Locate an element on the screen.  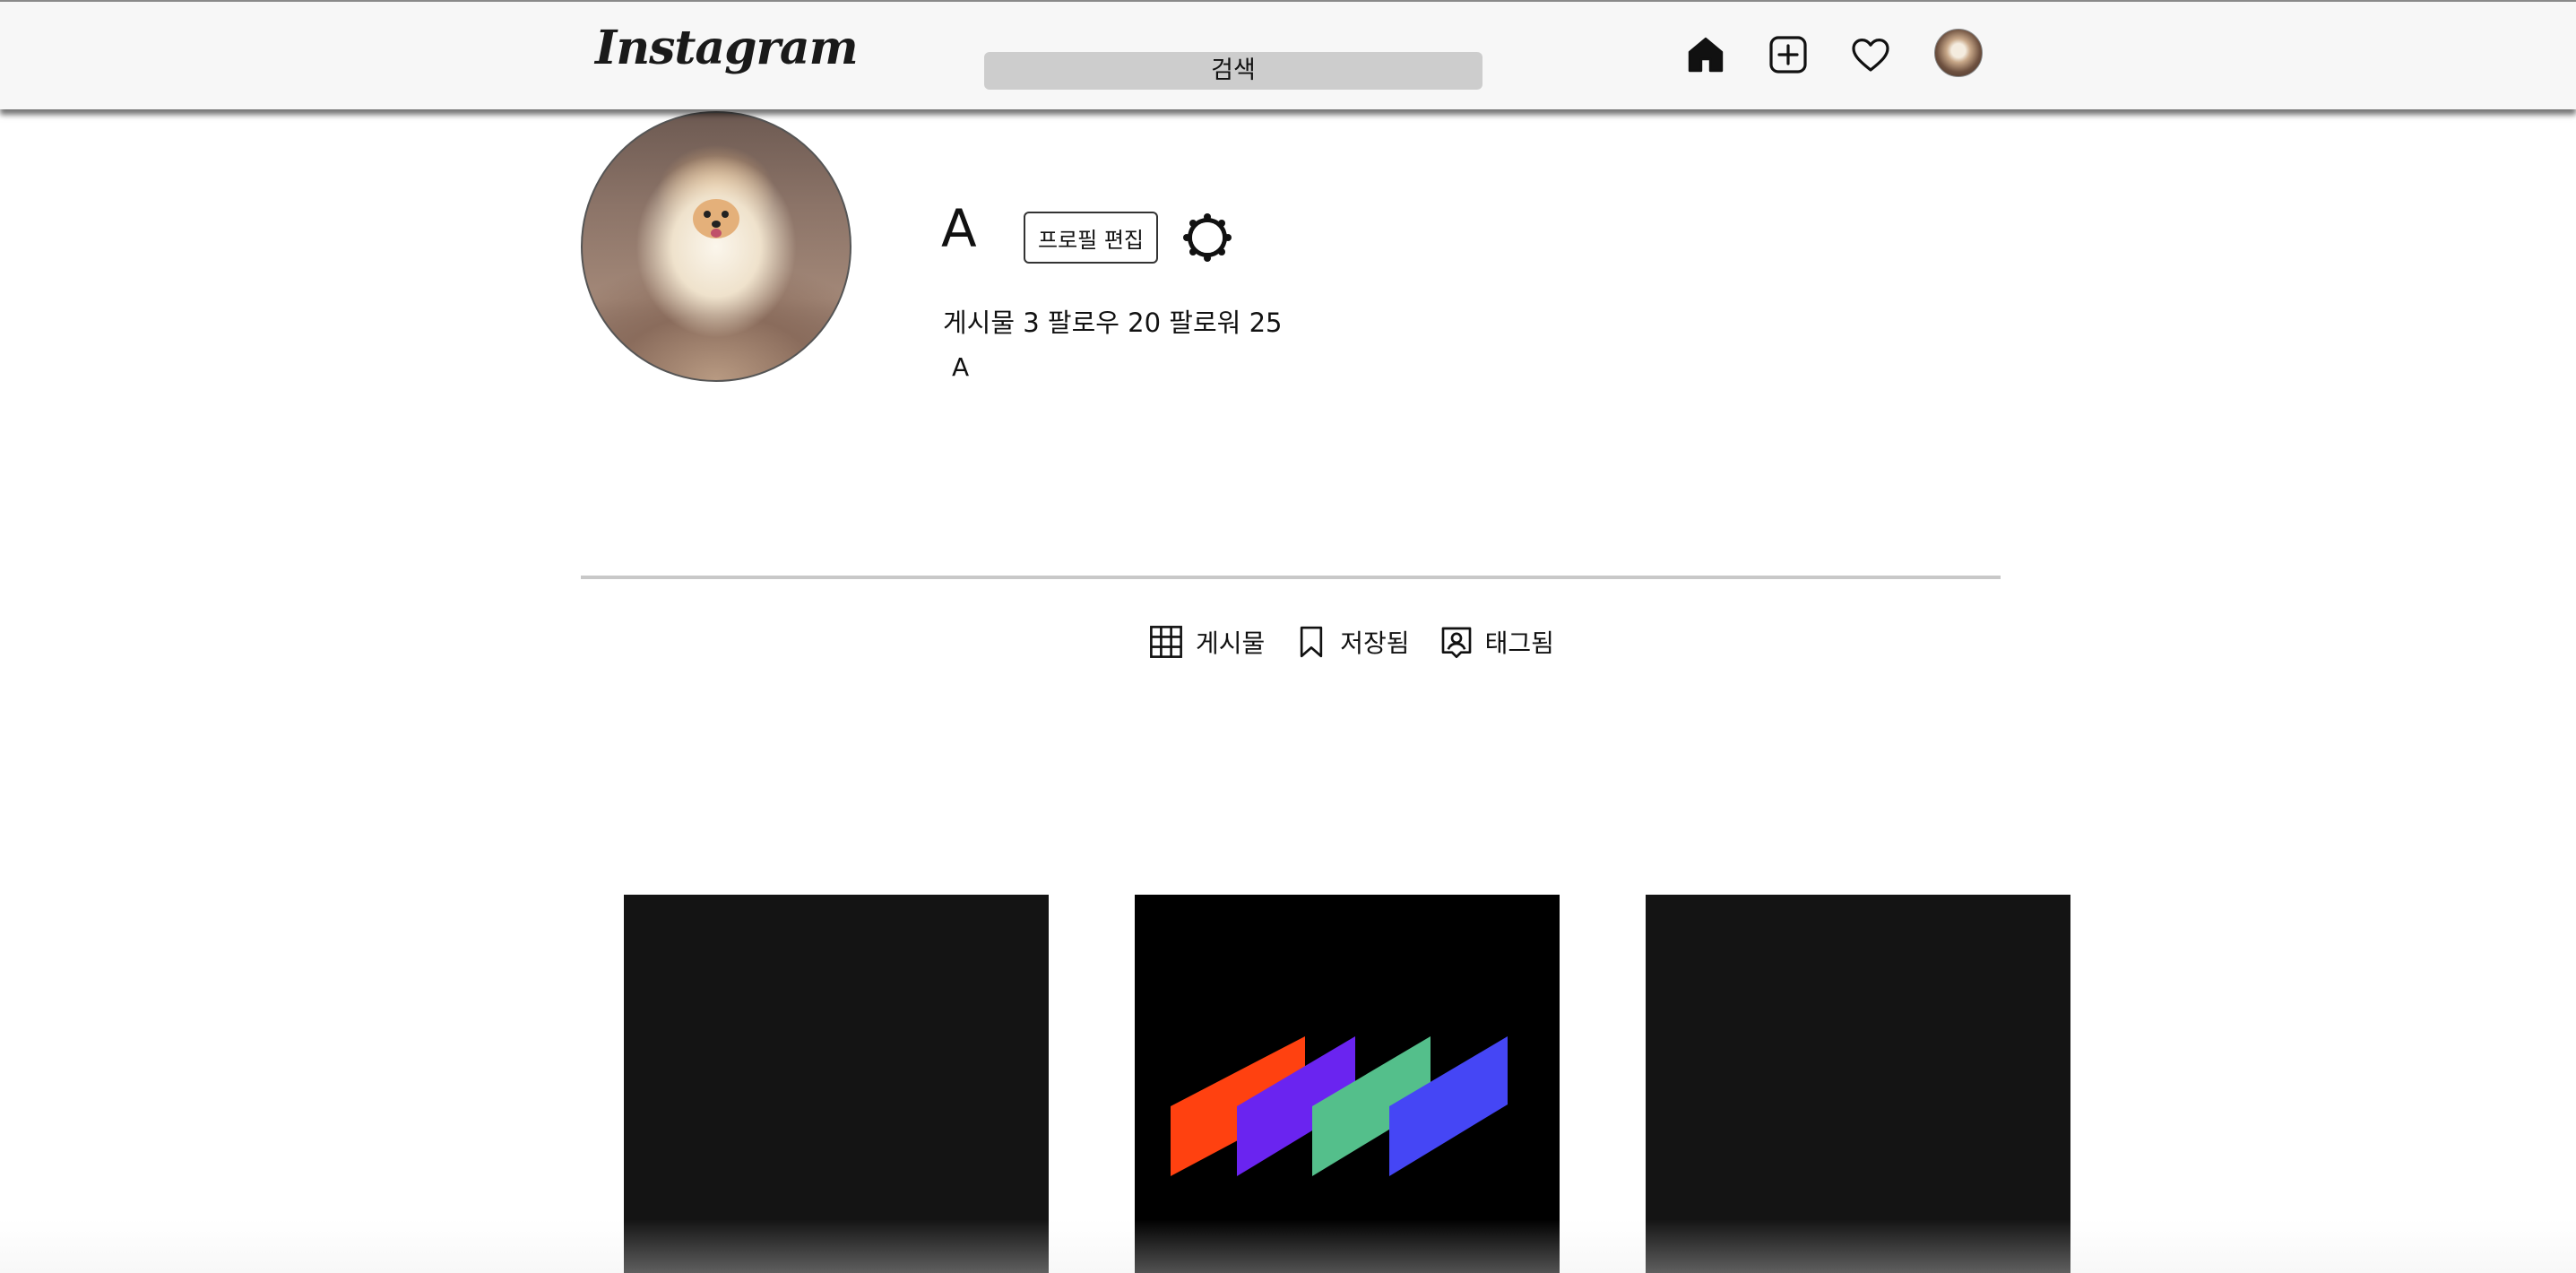
tab-posts-label: 게시물 is located at coordinates (1231, 643).